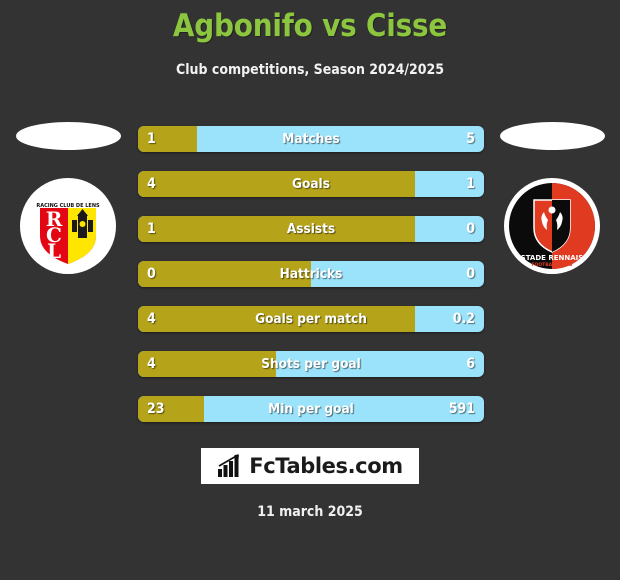  What do you see at coordinates (156, 409) in the screenshot?
I see `stat-home-value: 23` at bounding box center [156, 409].